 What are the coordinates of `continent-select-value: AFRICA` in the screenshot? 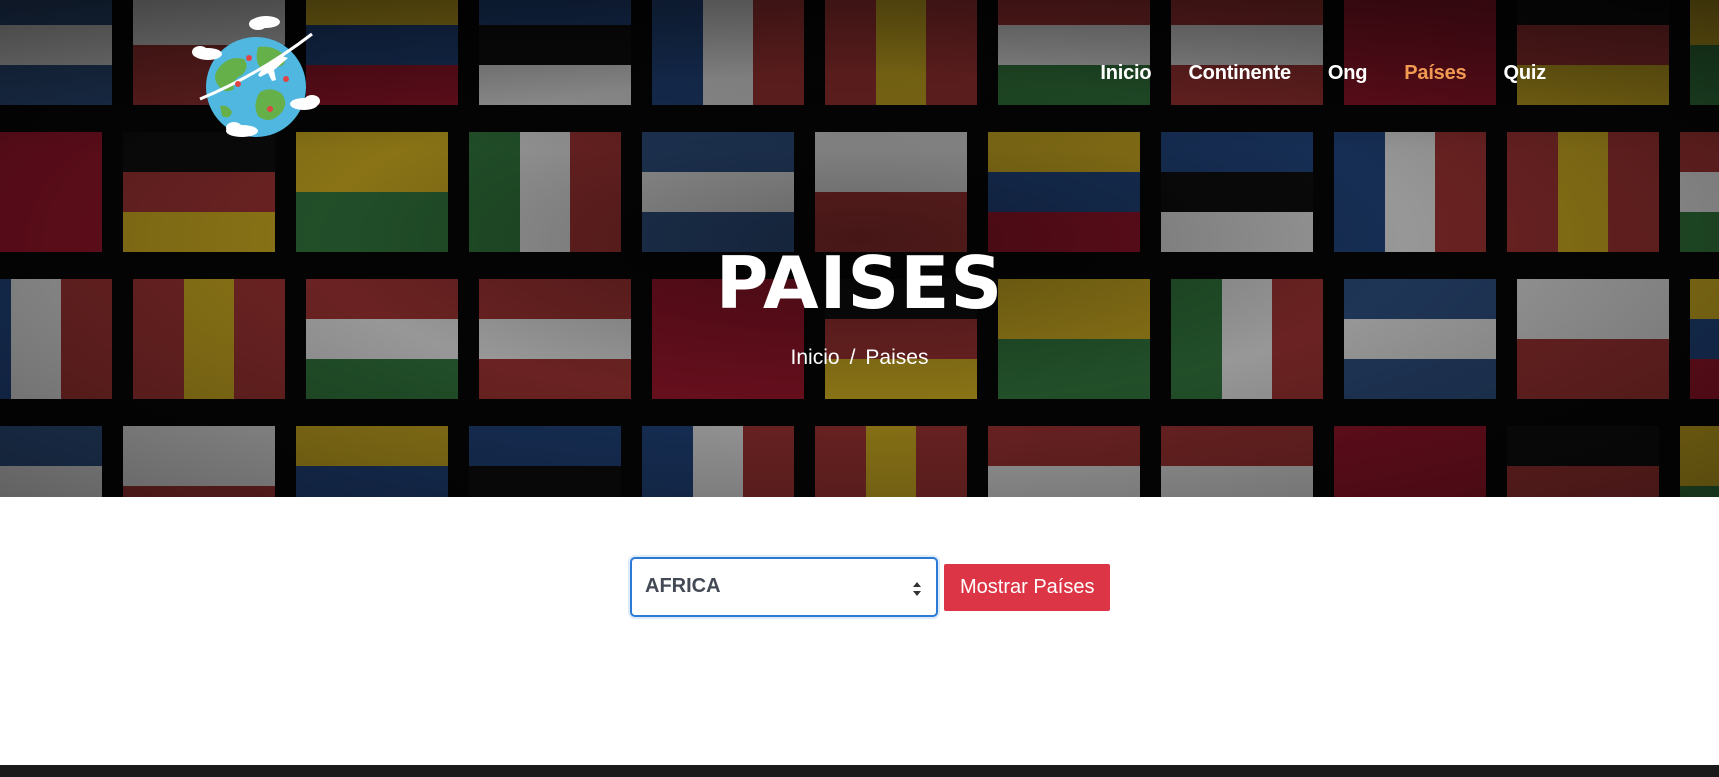 It's located at (683, 586).